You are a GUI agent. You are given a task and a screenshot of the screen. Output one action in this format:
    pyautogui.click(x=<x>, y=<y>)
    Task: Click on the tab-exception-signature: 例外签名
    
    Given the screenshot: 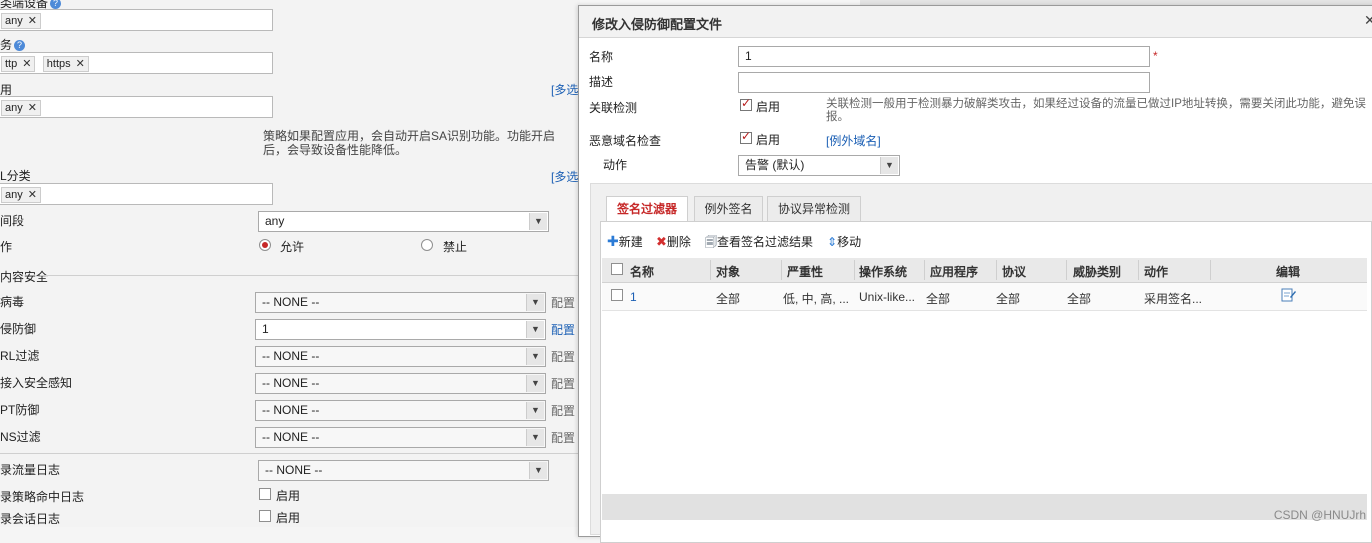 What is the action you would take?
    pyautogui.click(x=728, y=208)
    